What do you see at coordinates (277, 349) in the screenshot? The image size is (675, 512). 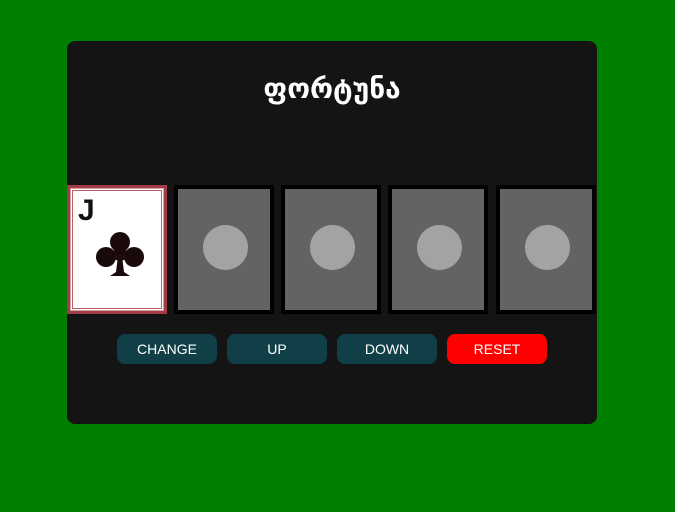 I see `up-button: UP` at bounding box center [277, 349].